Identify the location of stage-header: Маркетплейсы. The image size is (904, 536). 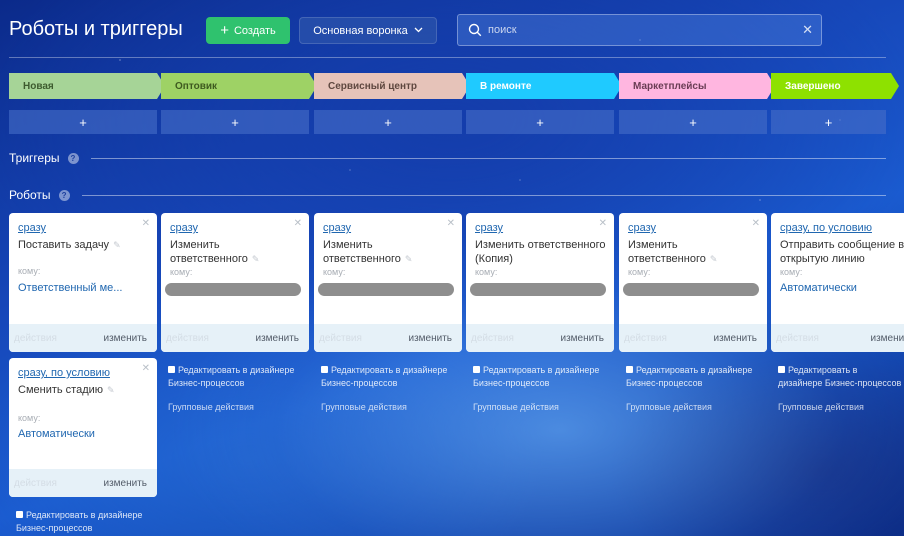
(697, 86).